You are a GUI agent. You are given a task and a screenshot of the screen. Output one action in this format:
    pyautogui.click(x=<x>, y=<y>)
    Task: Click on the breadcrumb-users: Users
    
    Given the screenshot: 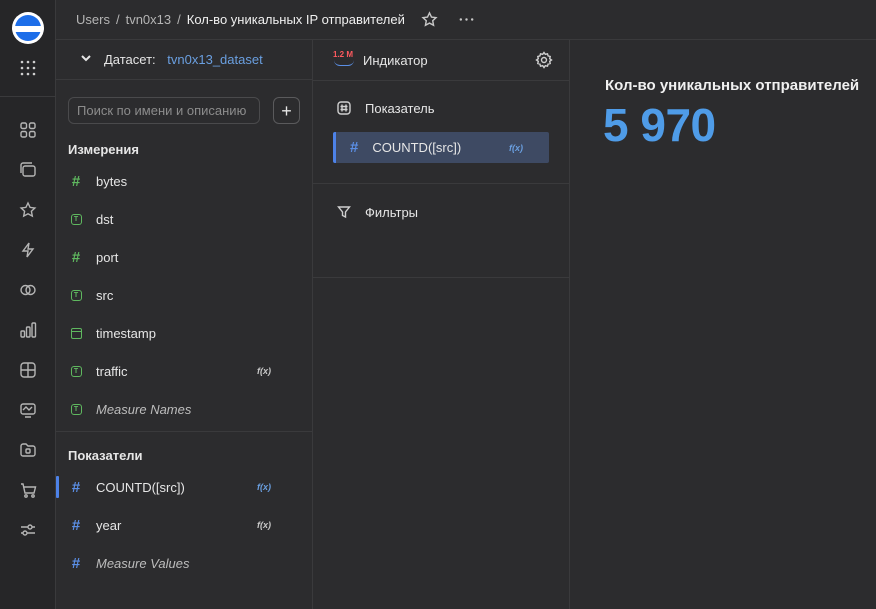 What is the action you would take?
    pyautogui.click(x=93, y=19)
    